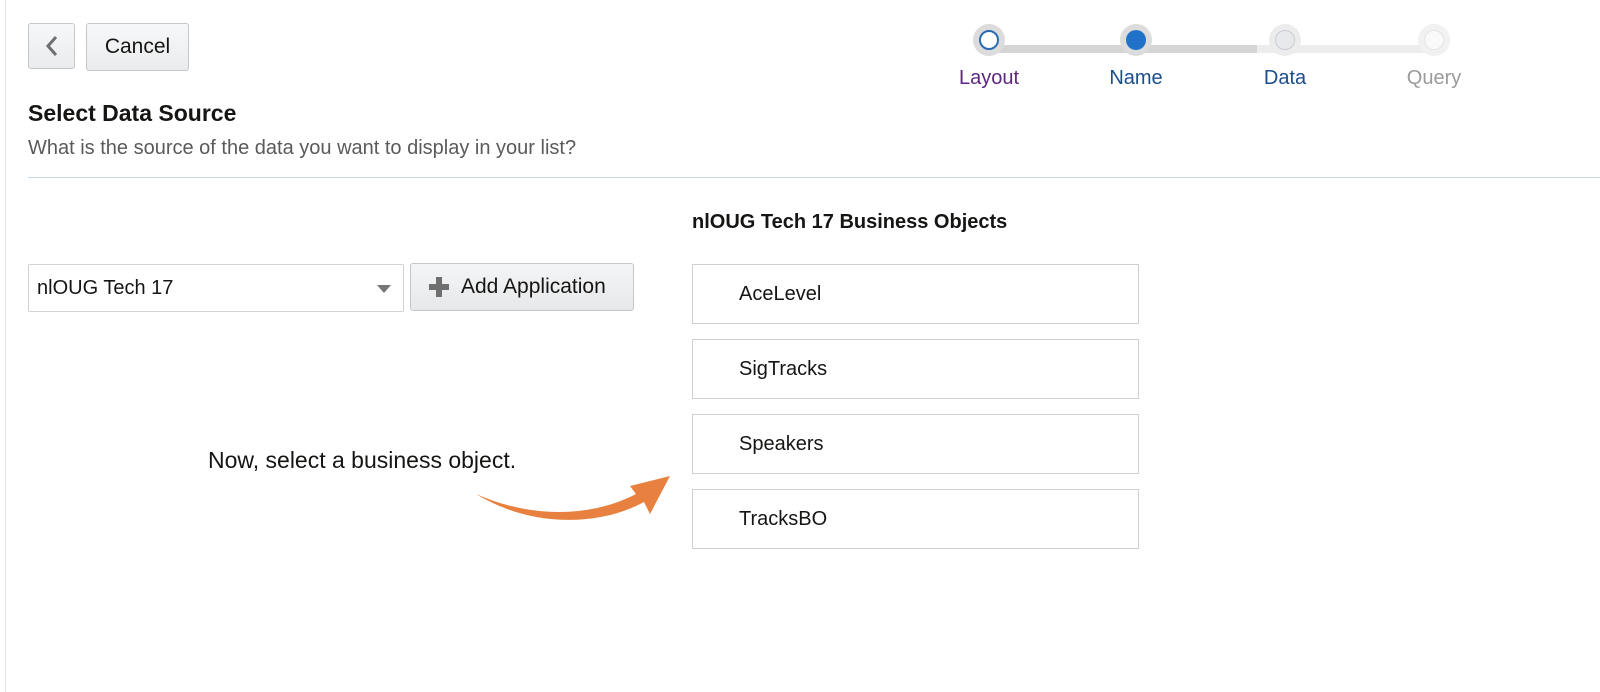 This screenshot has width=1600, height=692. Describe the element at coordinates (1285, 64) in the screenshot. I see `train-step-data: Data` at that location.